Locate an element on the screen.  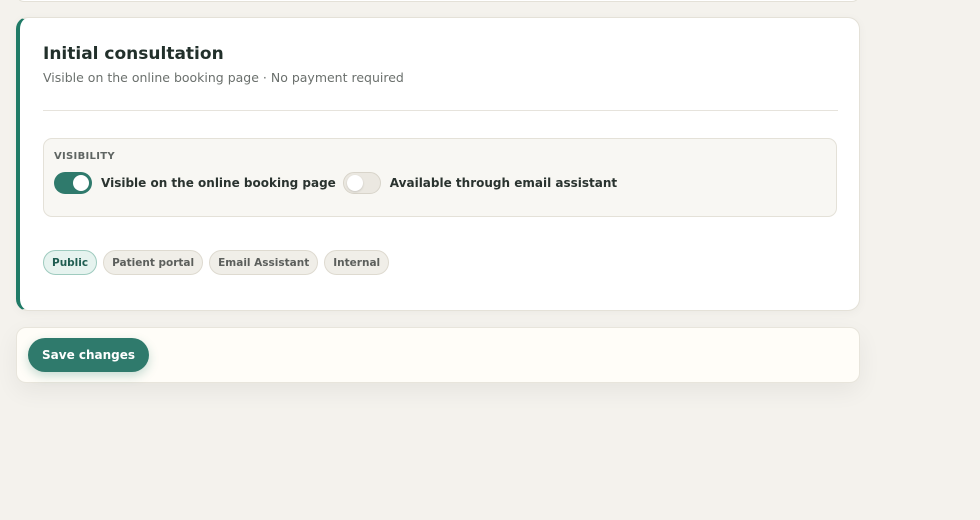
tag-public: Public is located at coordinates (70, 262).